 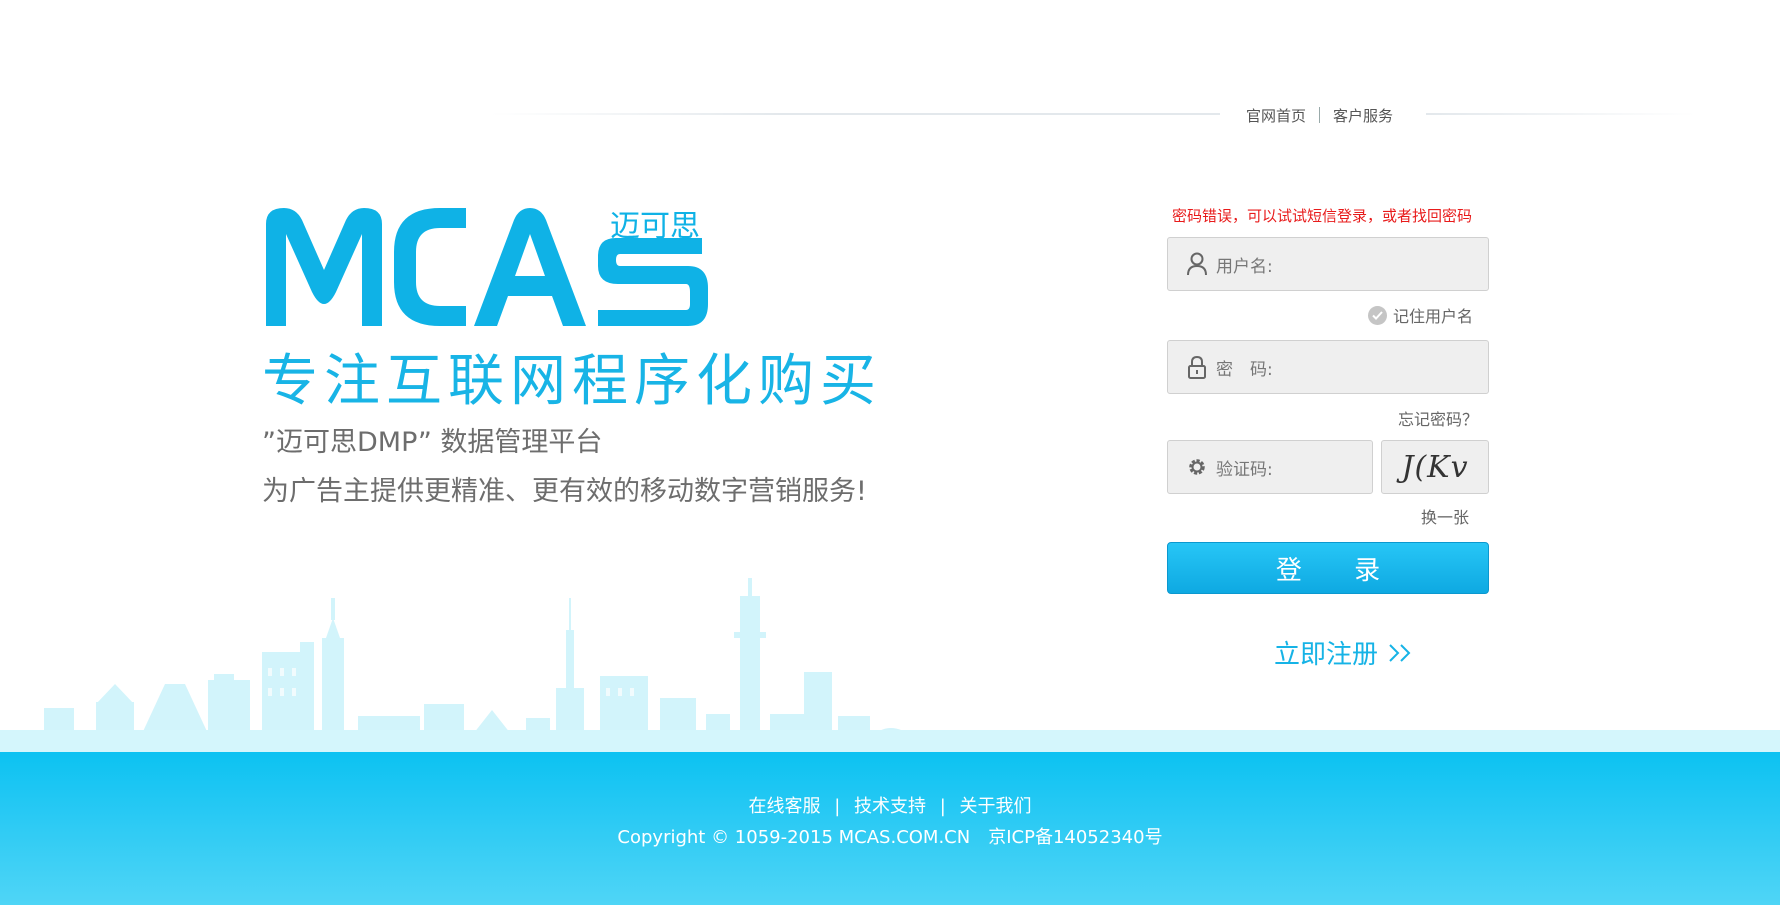 What do you see at coordinates (1445, 516) in the screenshot?
I see `refresh-captcha-link: 换一张` at bounding box center [1445, 516].